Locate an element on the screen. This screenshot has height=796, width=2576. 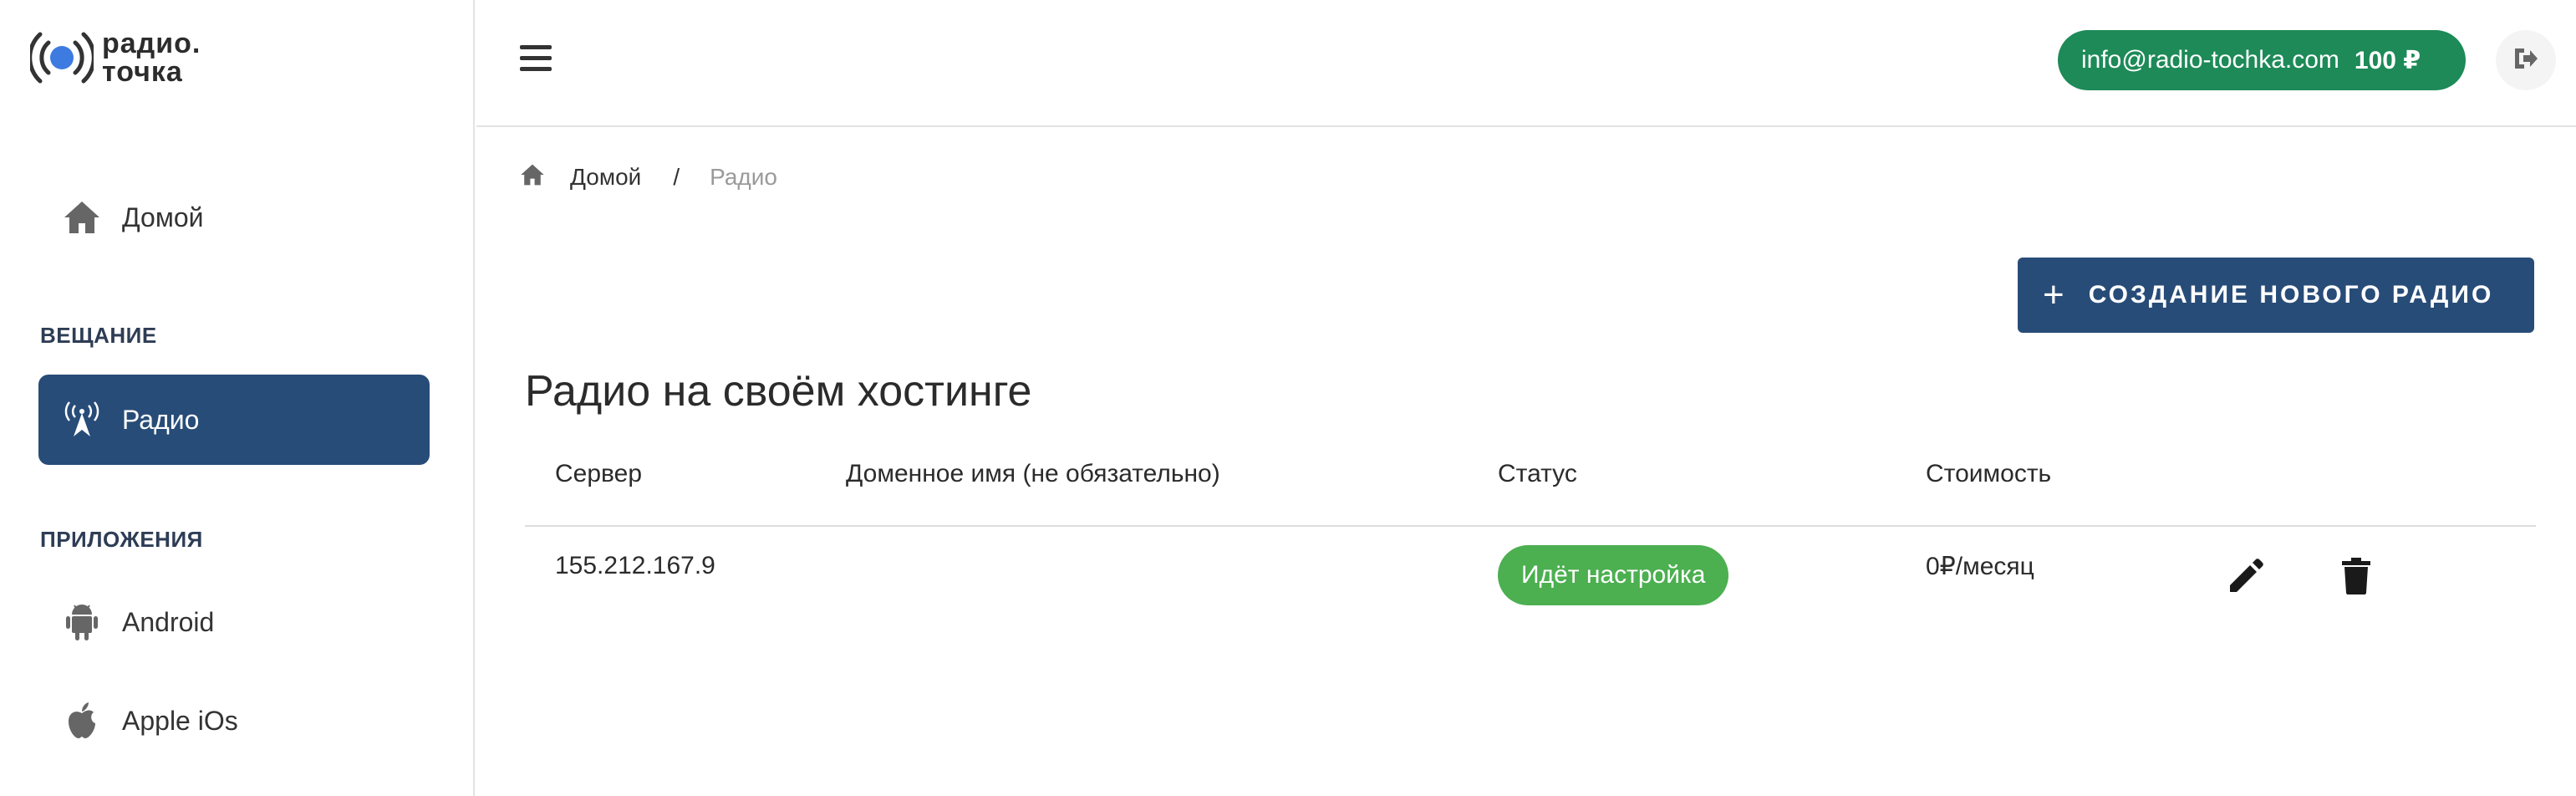
sidebar-item-label: Домой is located at coordinates (163, 217).